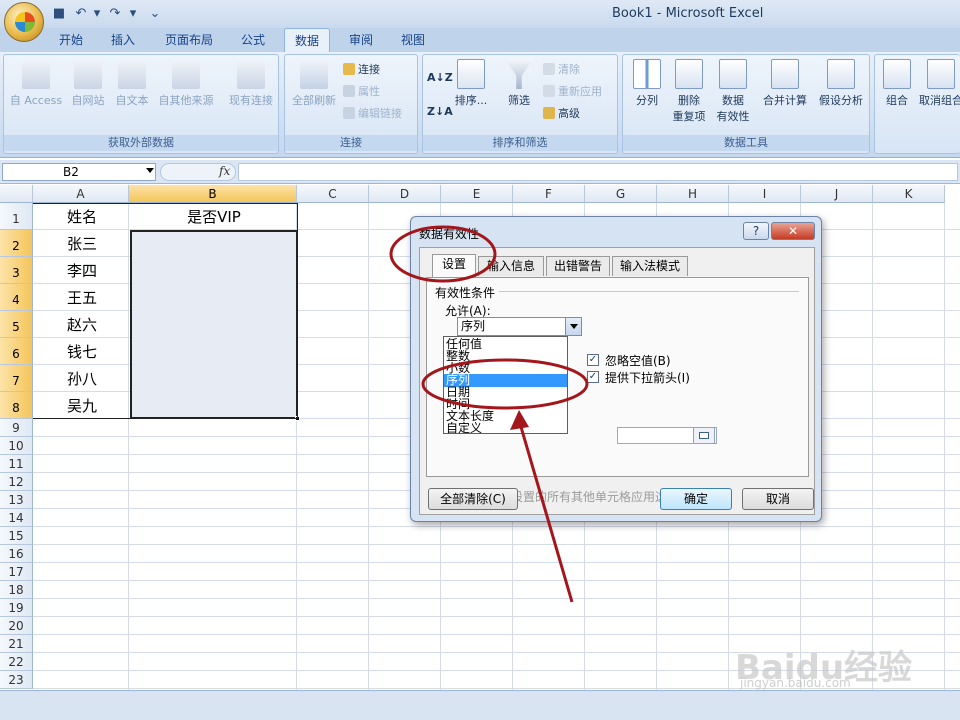 The image size is (960, 720). What do you see at coordinates (16, 464) in the screenshot?
I see `row-header-11: 11` at bounding box center [16, 464].